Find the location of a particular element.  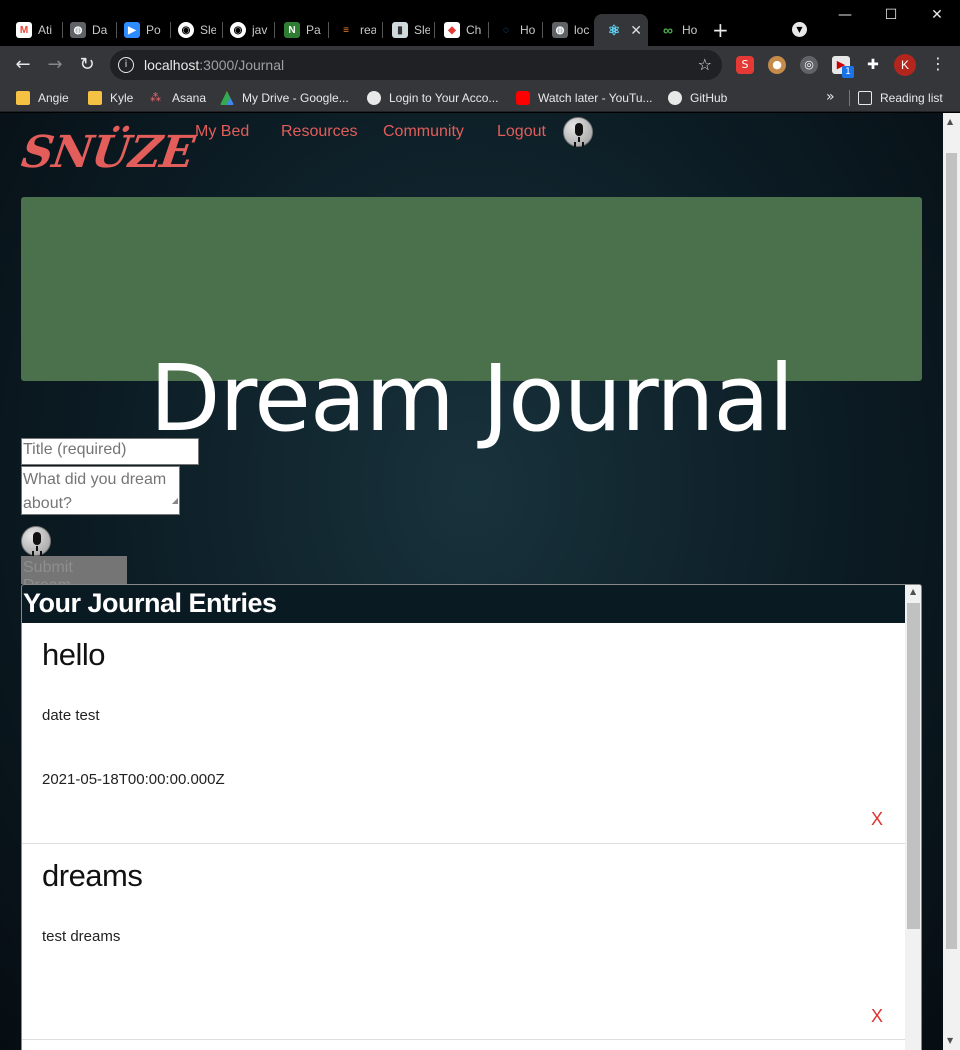

browser-tab: ◉ jav is located at coordinates (244, 30).